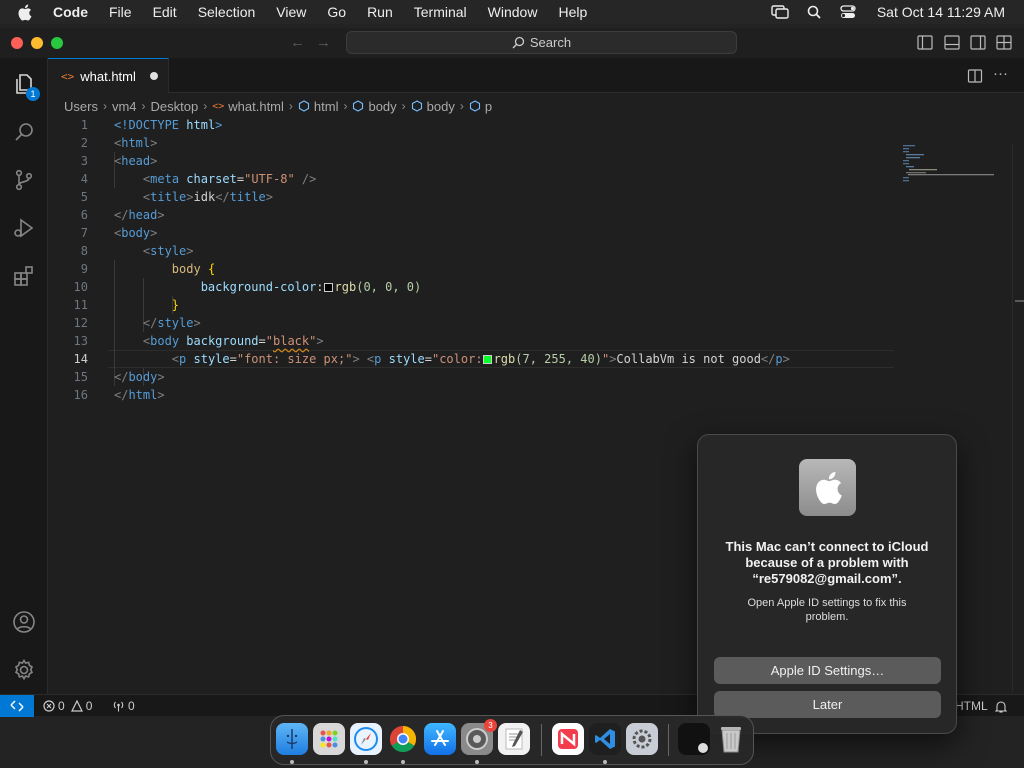 This screenshot has height=768, width=1024. I want to click on color-swatch-green, so click(487, 359).